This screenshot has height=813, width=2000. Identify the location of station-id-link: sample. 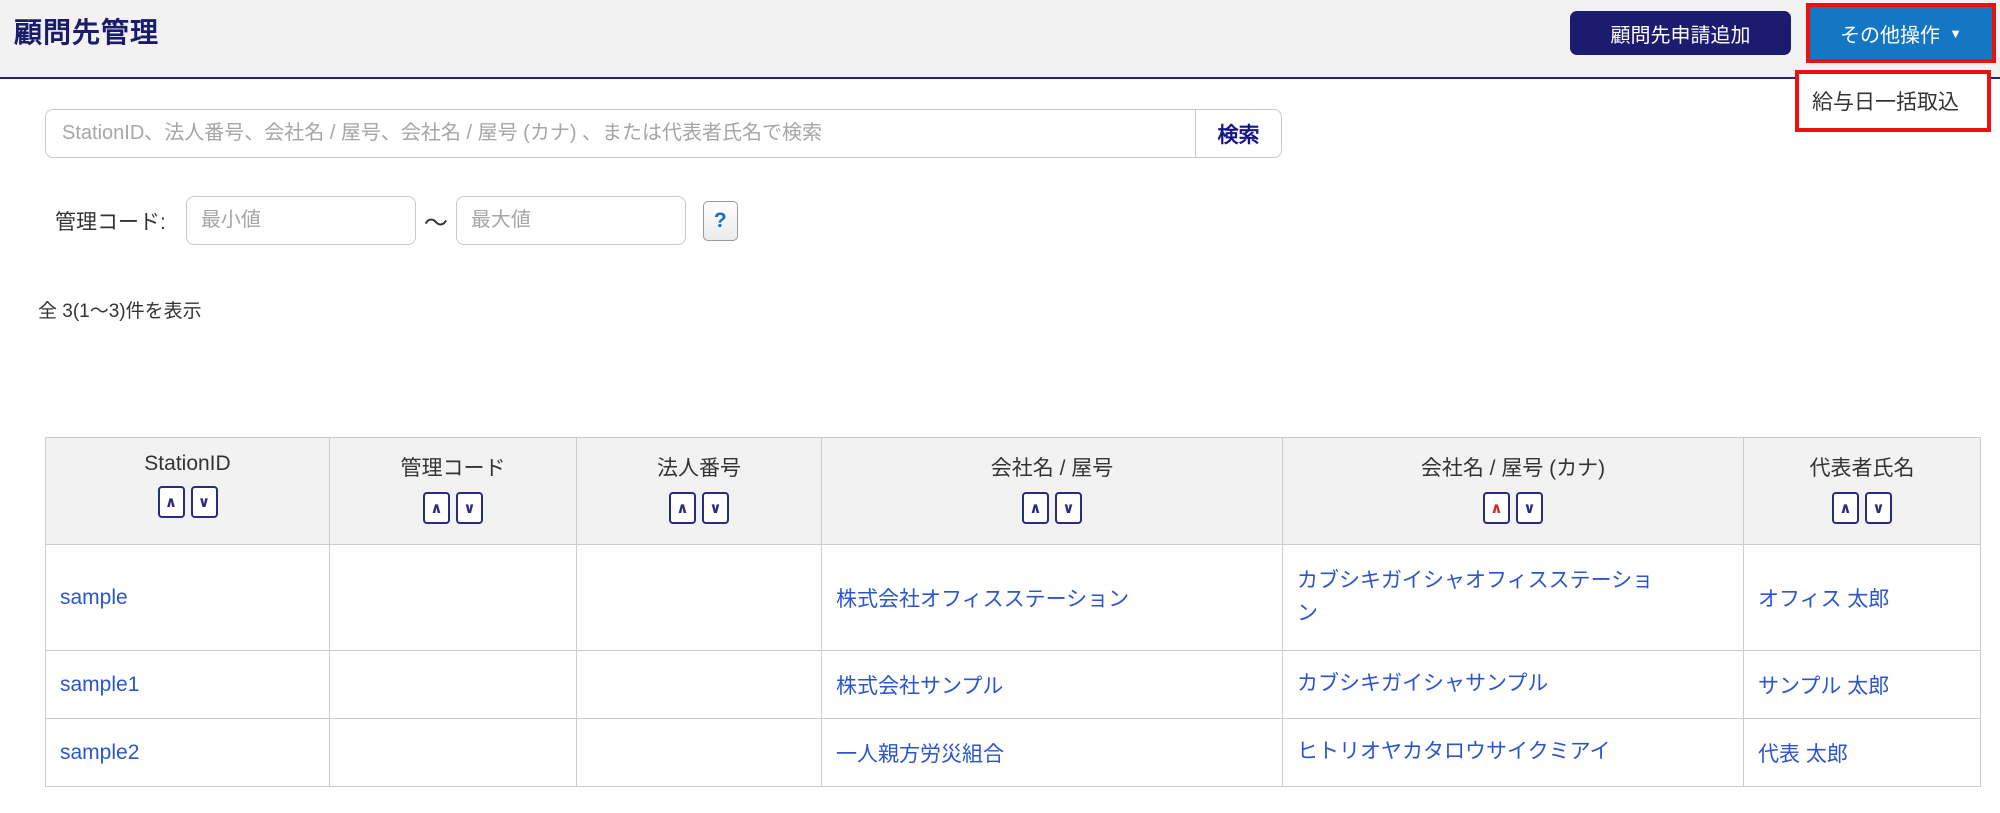
(94, 597).